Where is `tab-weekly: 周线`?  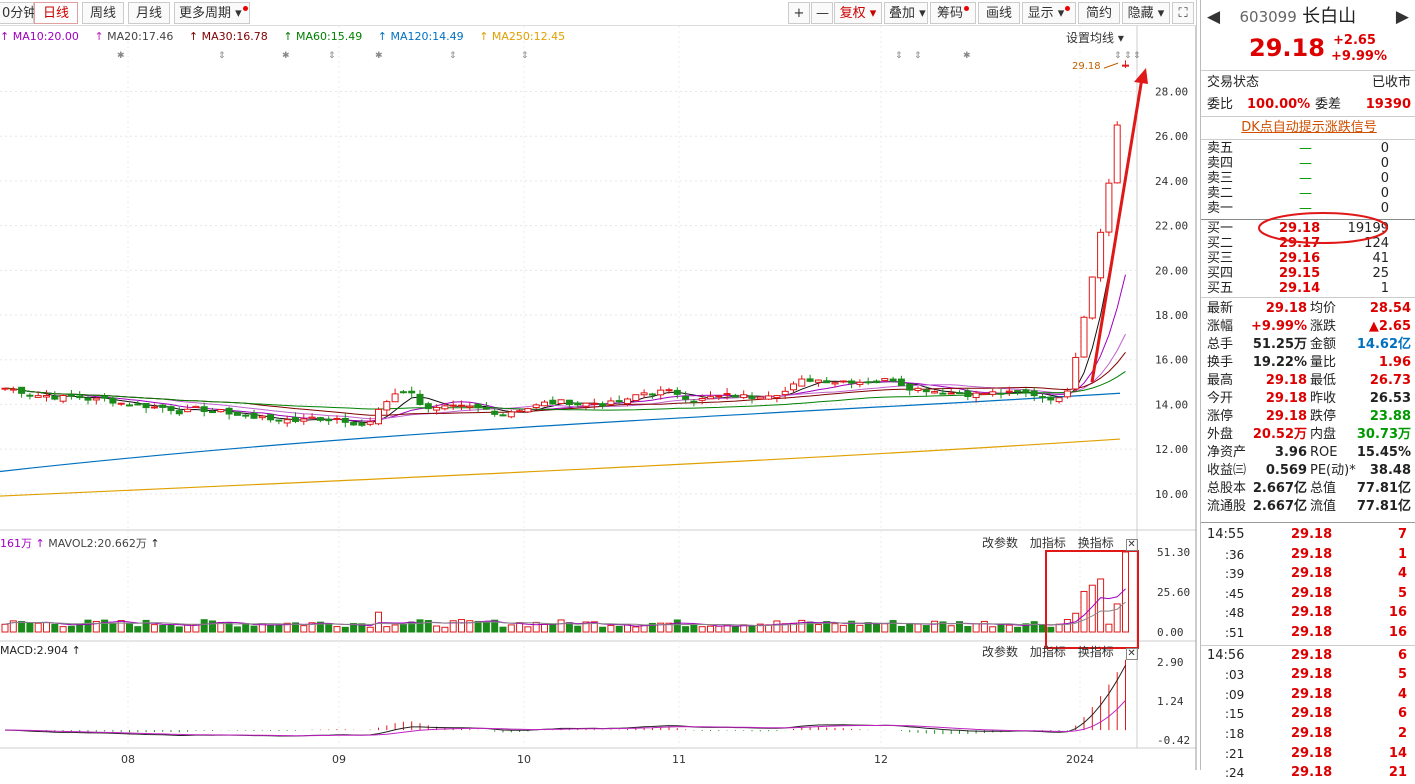 tab-weekly: 周线 is located at coordinates (103, 13).